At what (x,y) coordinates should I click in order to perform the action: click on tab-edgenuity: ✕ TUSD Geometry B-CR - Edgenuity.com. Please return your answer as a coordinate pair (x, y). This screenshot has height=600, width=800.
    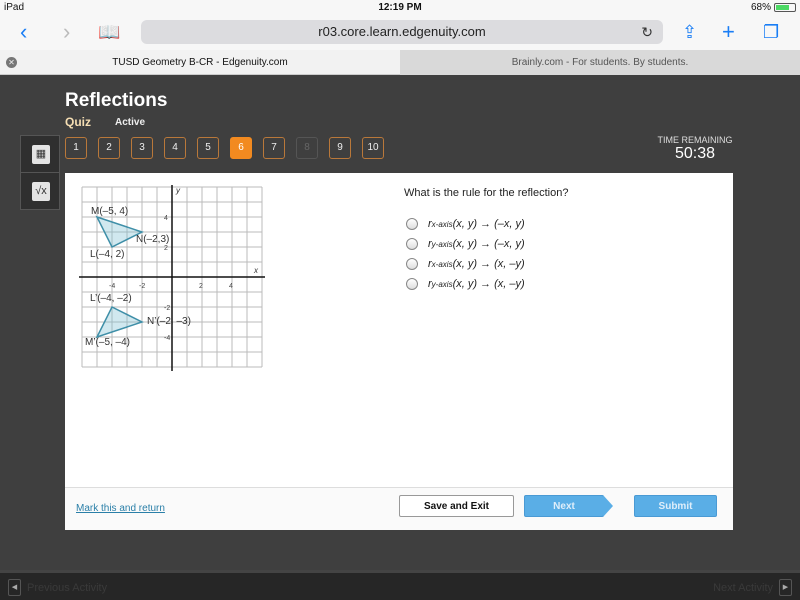
    Looking at the image, I should click on (200, 62).